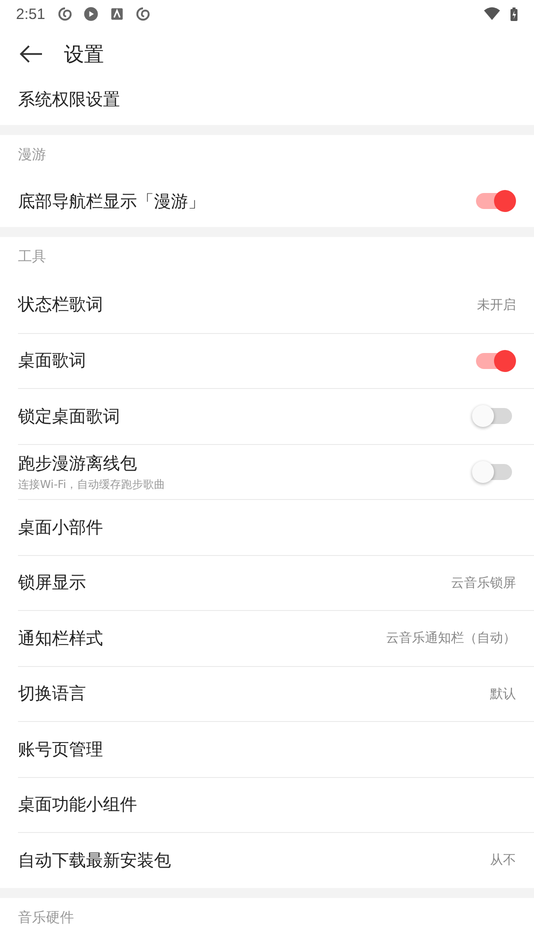  What do you see at coordinates (32, 257) in the screenshot?
I see `section-header: 工具` at bounding box center [32, 257].